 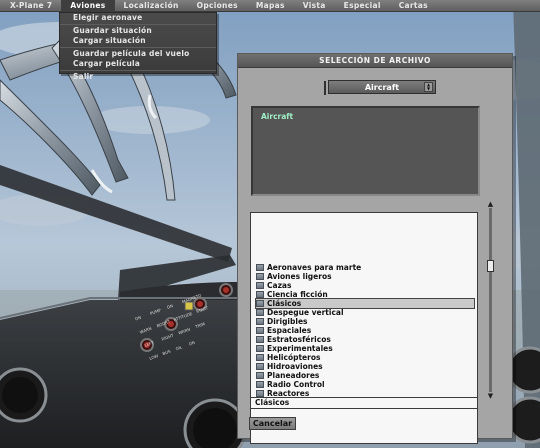 What do you see at coordinates (277, 116) in the screenshot?
I see `preview-label: Aircraft` at bounding box center [277, 116].